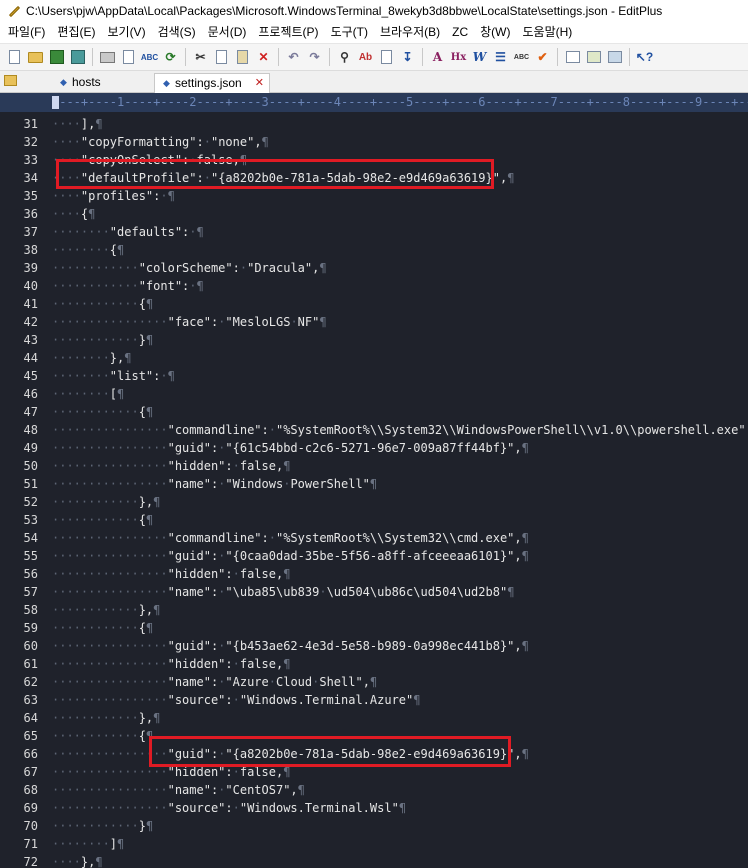 The width and height of the screenshot is (748, 868). What do you see at coordinates (126, 32) in the screenshot?
I see `menu-view: 보기(V)` at bounding box center [126, 32].